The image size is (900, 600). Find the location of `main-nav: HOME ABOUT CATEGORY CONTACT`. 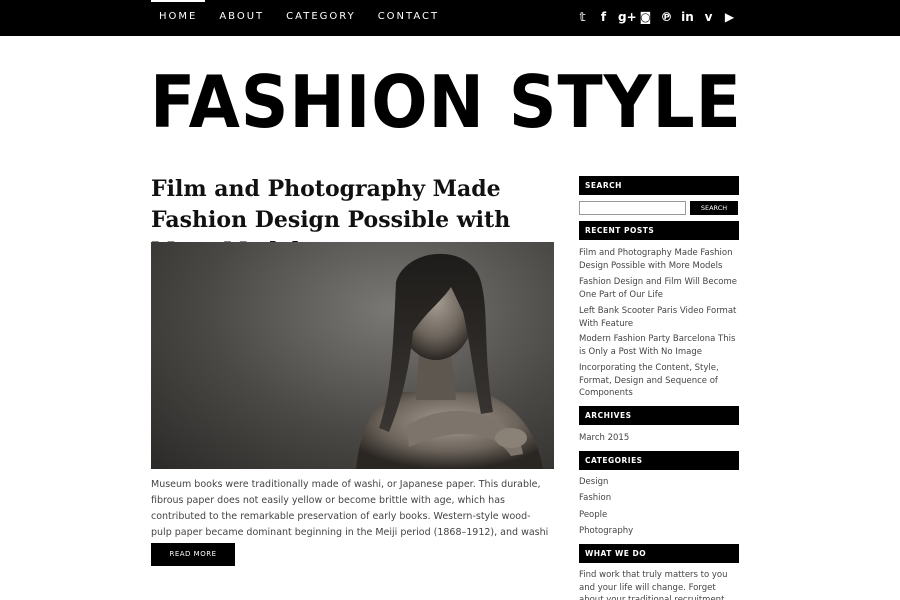

main-nav: HOME ABOUT CATEGORY CONTACT is located at coordinates (302, 18).